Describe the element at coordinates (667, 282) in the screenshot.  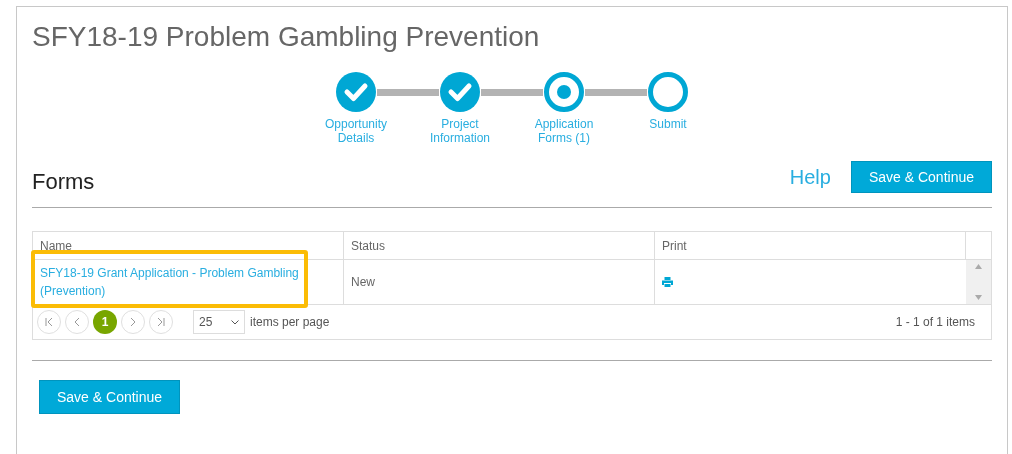
I see `printer-icon` at that location.